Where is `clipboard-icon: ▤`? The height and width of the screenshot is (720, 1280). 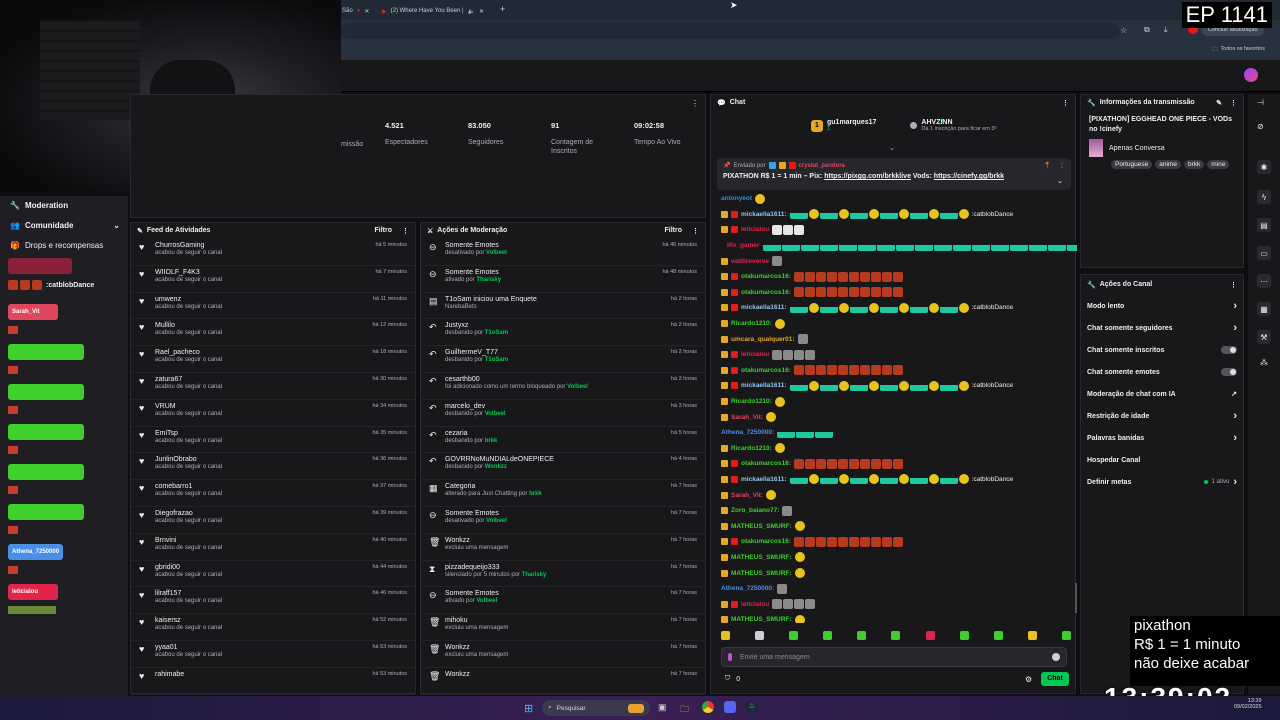 clipboard-icon: ▤ is located at coordinates (1264, 225).